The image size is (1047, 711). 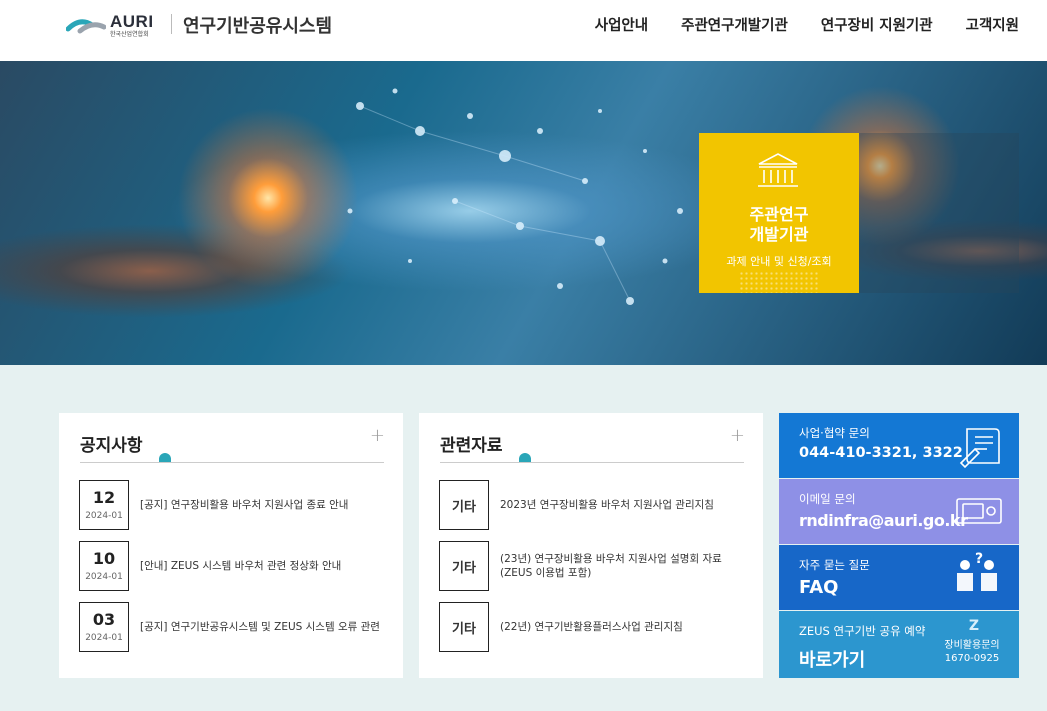 I want to click on references-more-plus-icon: +, so click(x=737, y=435).